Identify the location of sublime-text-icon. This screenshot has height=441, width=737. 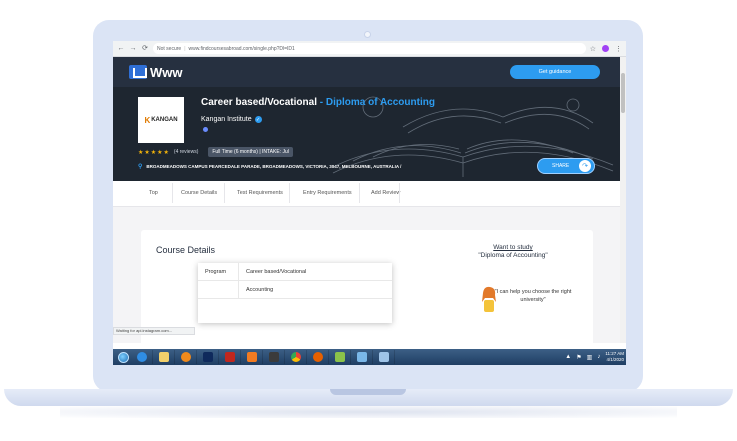
(273, 357).